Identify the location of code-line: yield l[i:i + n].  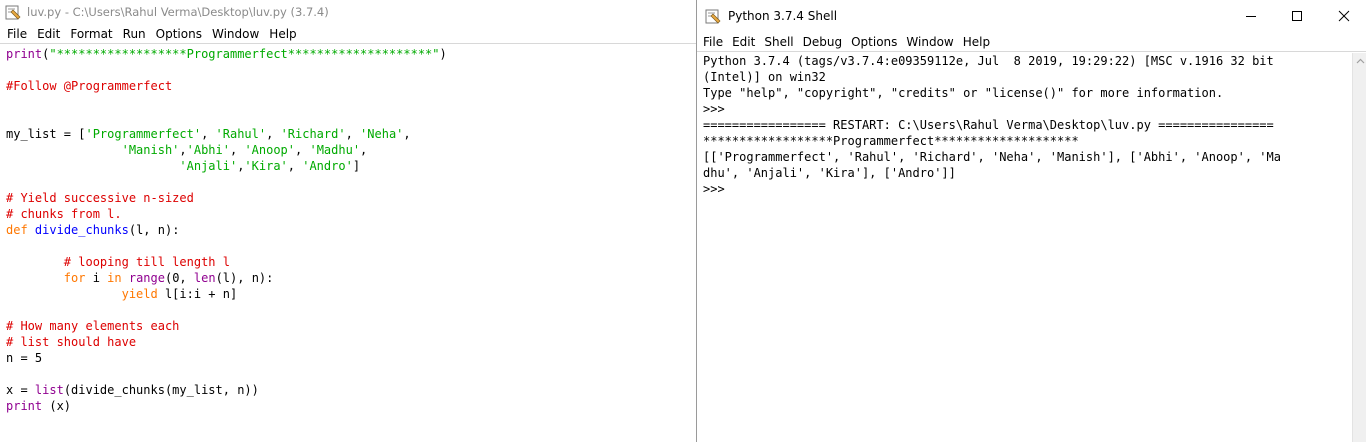
(226, 294).